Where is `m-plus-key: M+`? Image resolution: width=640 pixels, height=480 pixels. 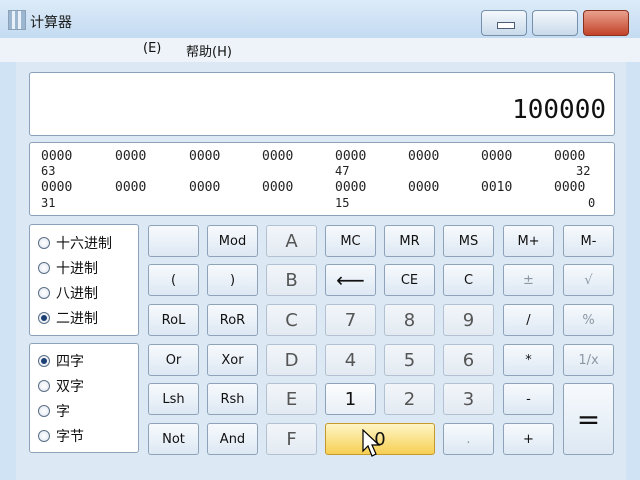
m-plus-key: M+ is located at coordinates (528, 241).